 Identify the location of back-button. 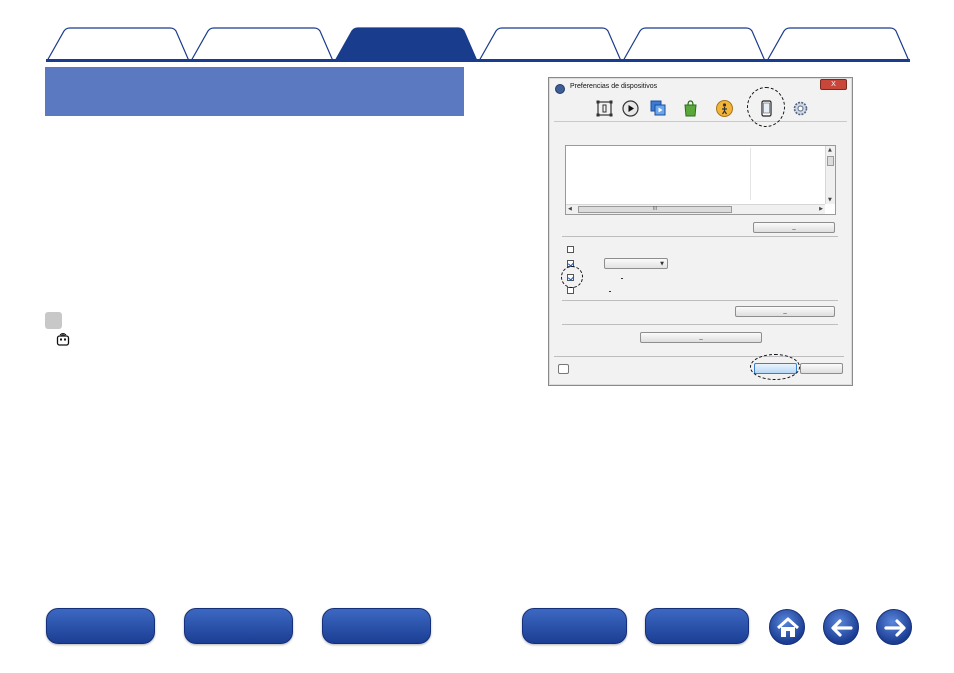
(841, 627).